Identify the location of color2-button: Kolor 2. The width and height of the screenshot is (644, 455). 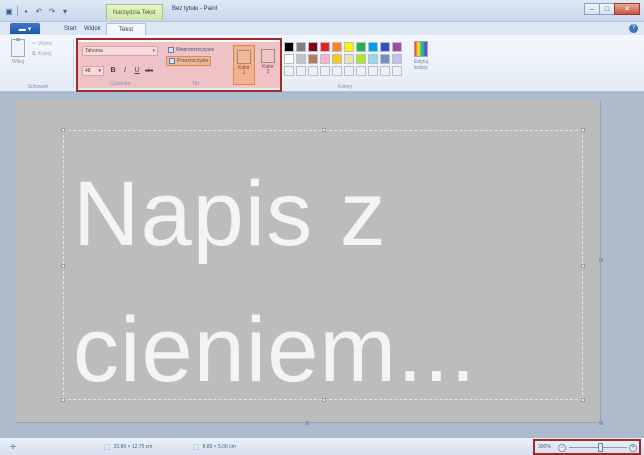
(268, 65).